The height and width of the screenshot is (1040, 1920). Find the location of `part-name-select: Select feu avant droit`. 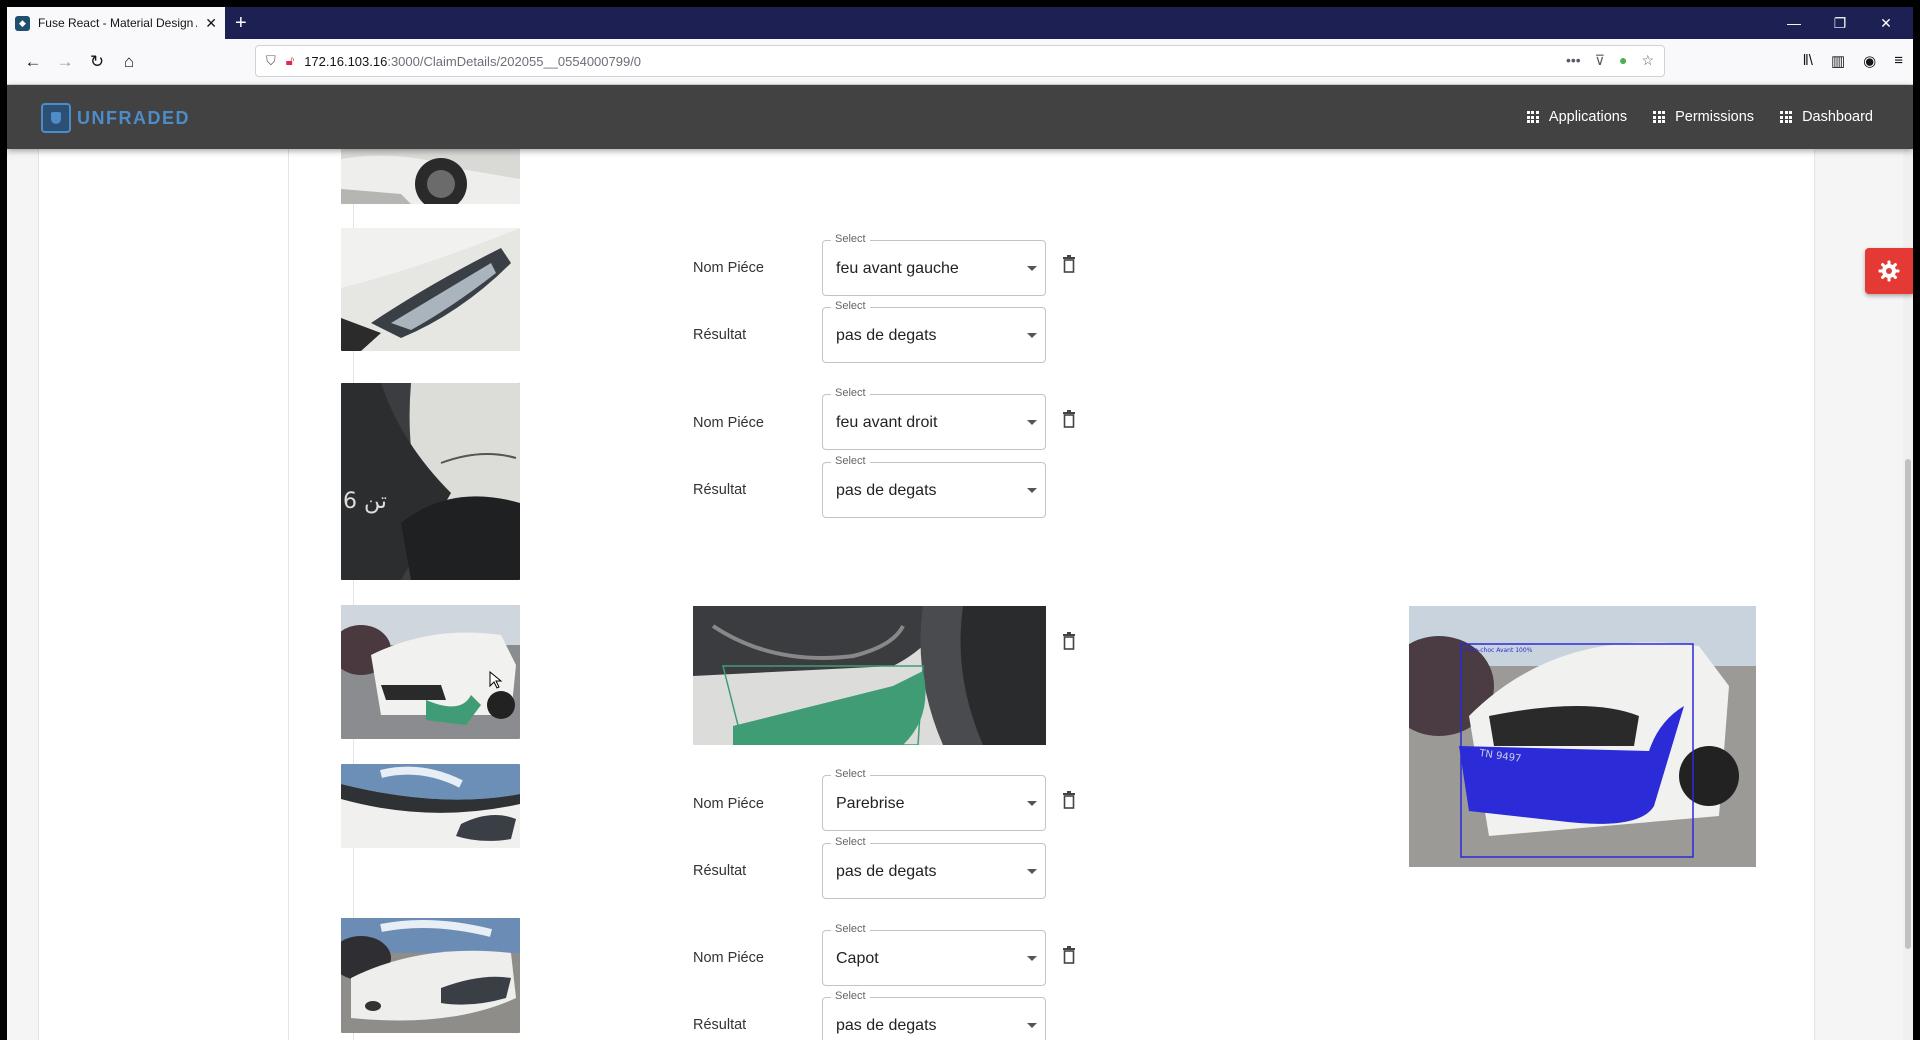

part-name-select: Select feu avant droit is located at coordinates (934, 418).